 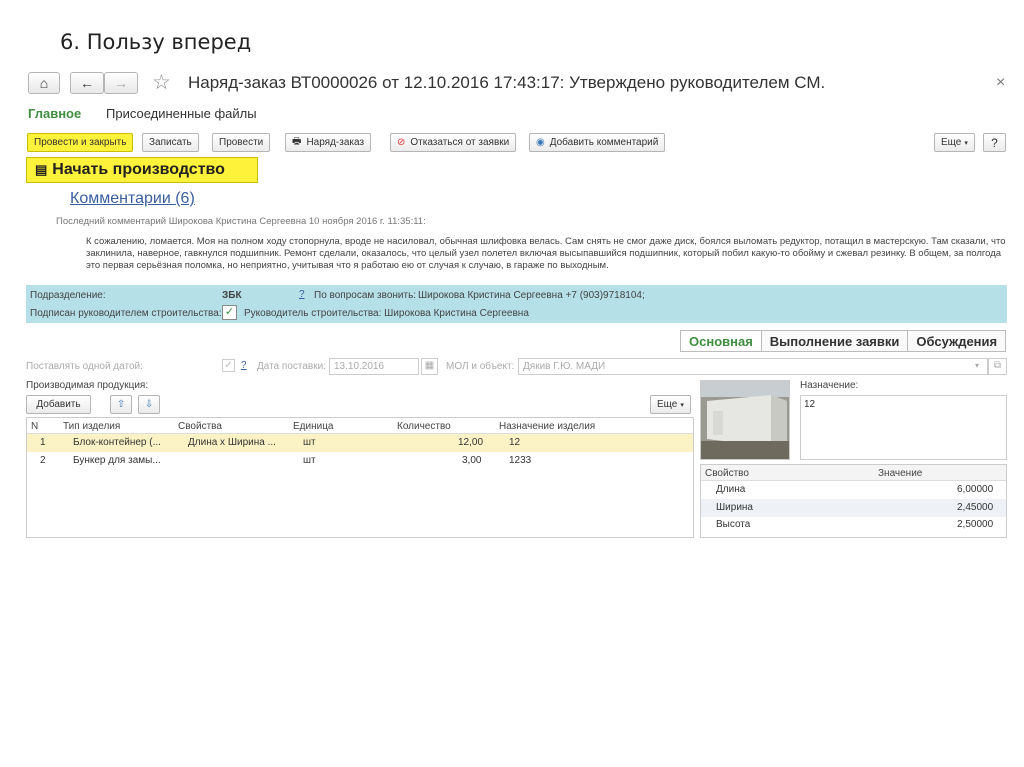 What do you see at coordinates (200, 426) in the screenshot?
I see `col-properties: Свойства` at bounding box center [200, 426].